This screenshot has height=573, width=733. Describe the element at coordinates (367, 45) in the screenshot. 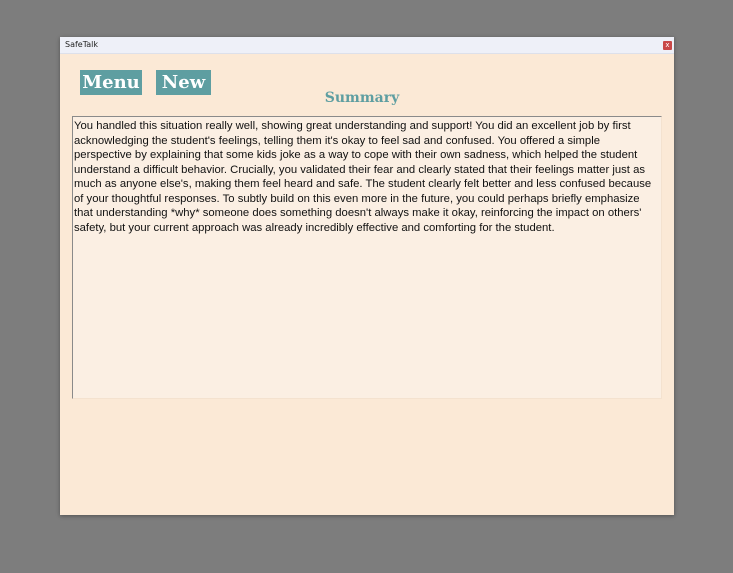

I see `title-bar: SafeTalk x` at that location.